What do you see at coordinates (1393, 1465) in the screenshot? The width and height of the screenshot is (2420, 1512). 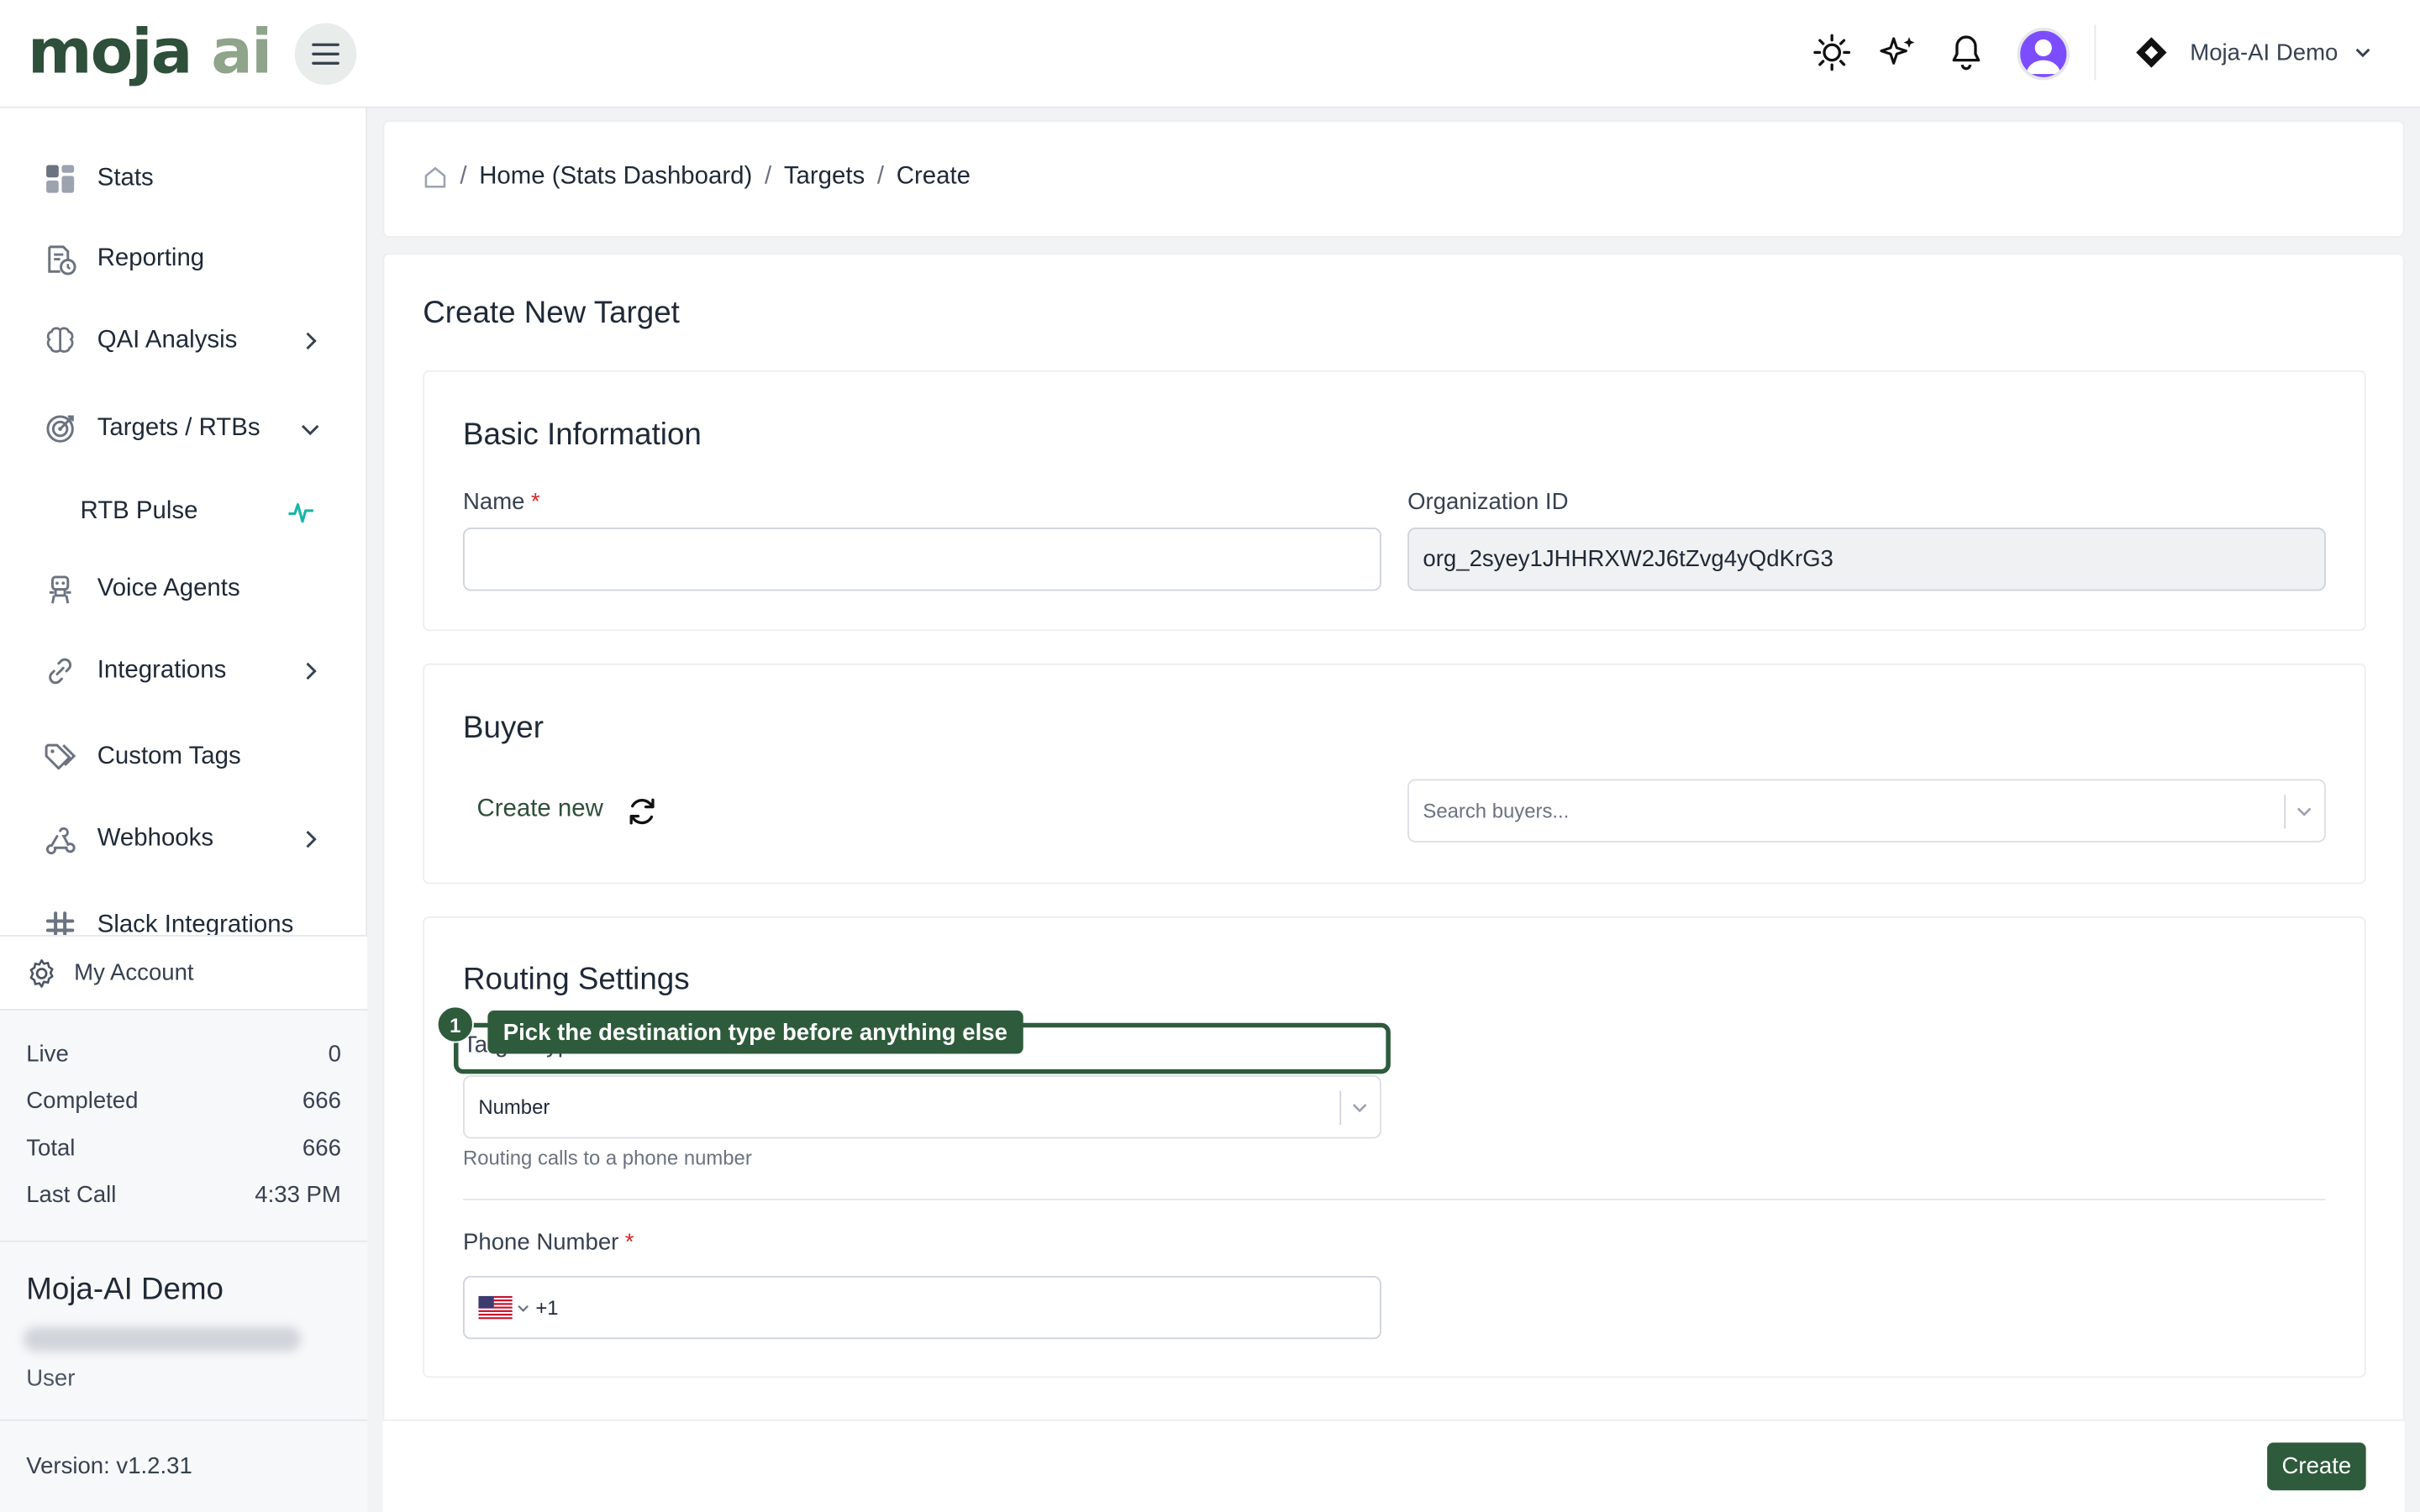 I see `form-footer` at bounding box center [1393, 1465].